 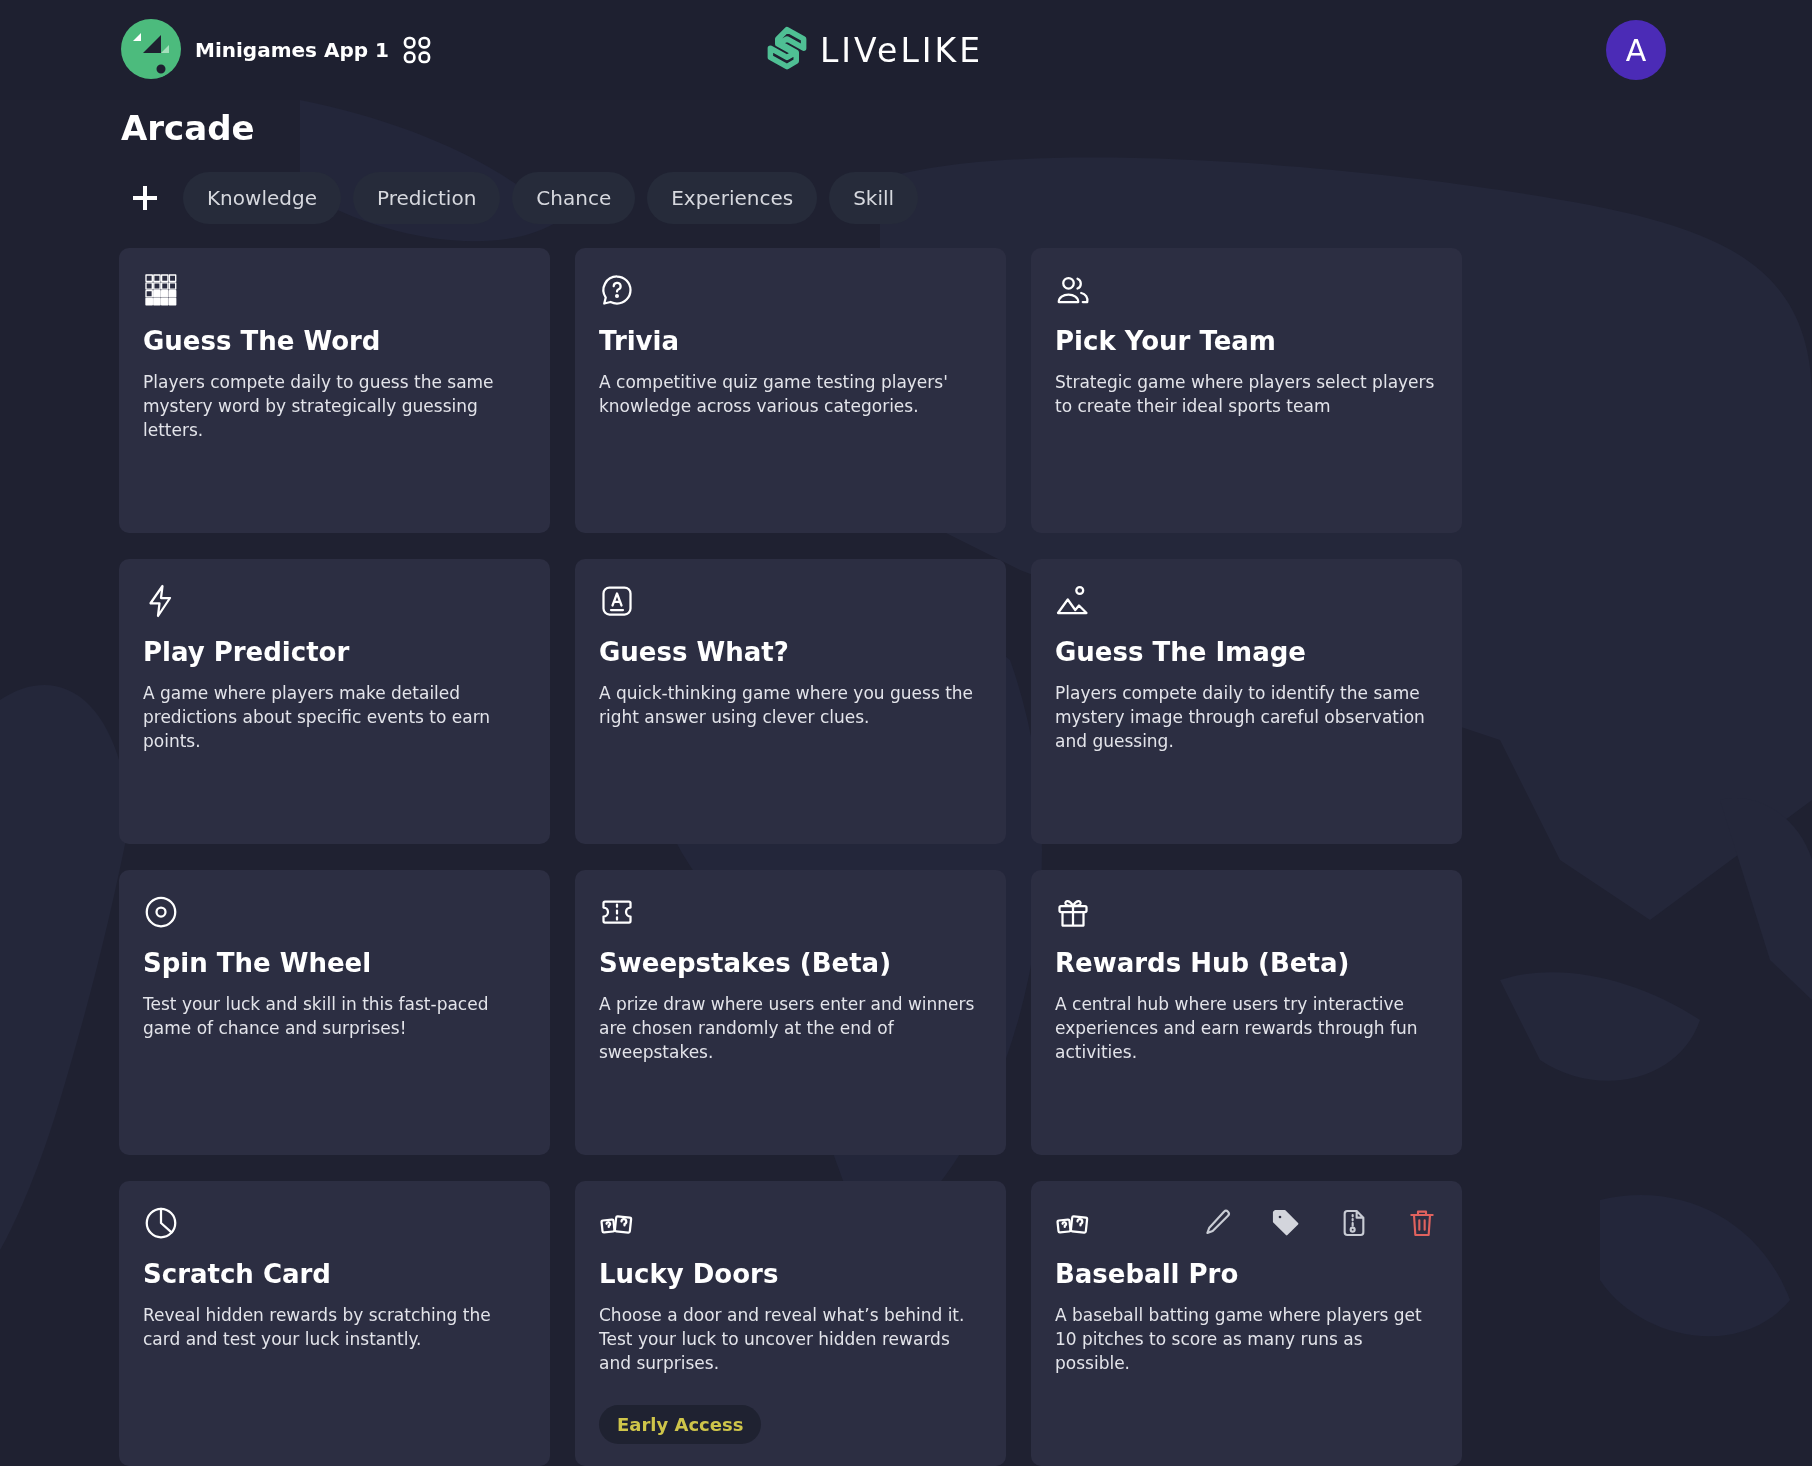 What do you see at coordinates (1239, 1339) in the screenshot?
I see `card-description: A baseball batting game where players get 10 pitches to score as many runs as possible.` at bounding box center [1239, 1339].